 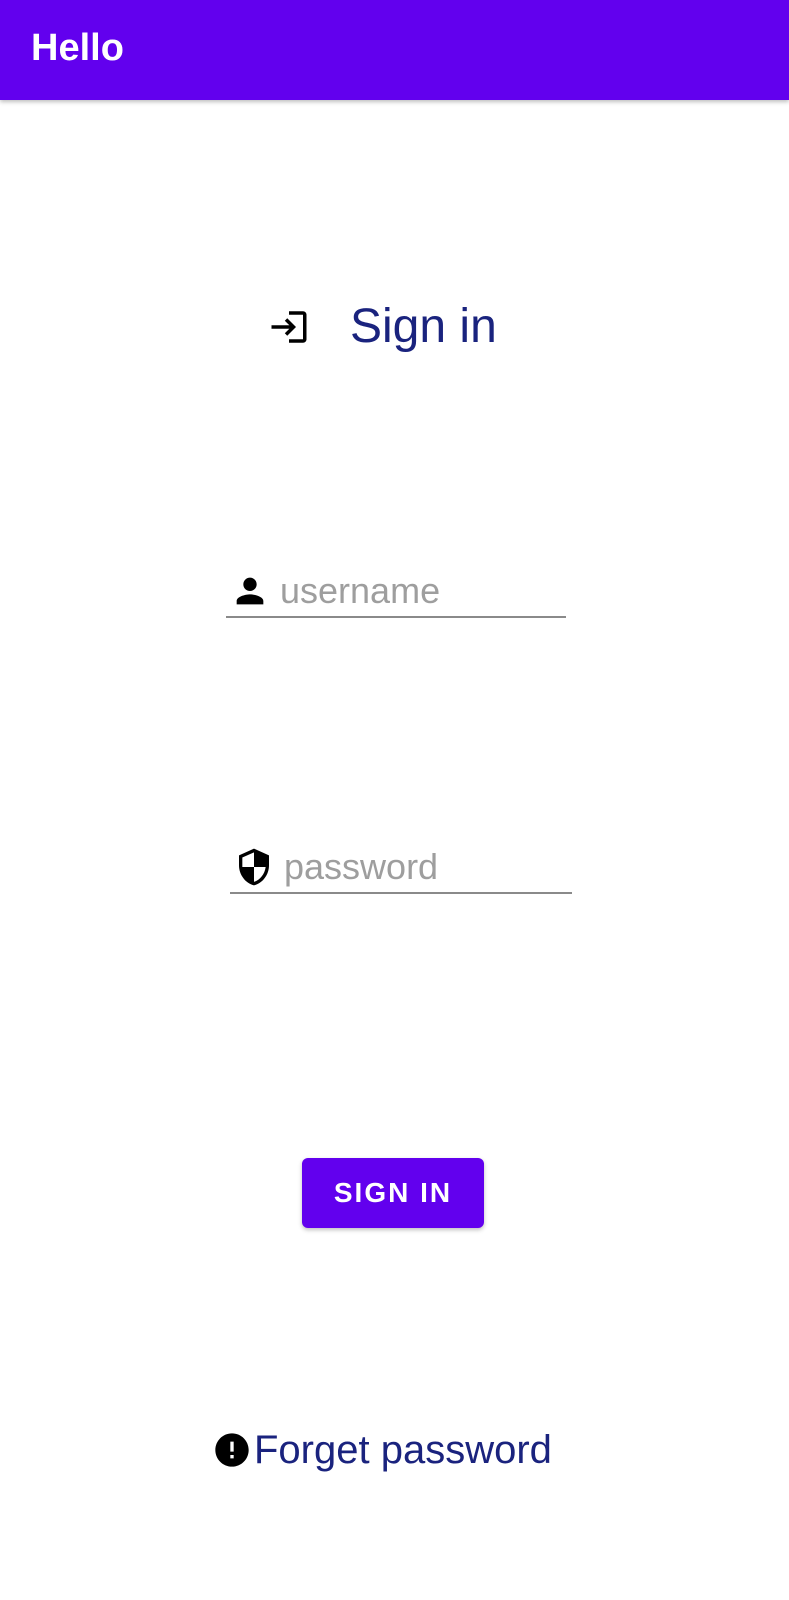 What do you see at coordinates (403, 1450) in the screenshot?
I see `forget-password-label: Forget password` at bounding box center [403, 1450].